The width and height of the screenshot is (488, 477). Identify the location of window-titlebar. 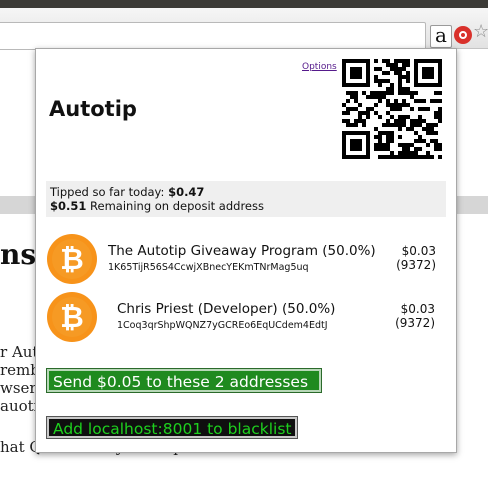
(244, 4).